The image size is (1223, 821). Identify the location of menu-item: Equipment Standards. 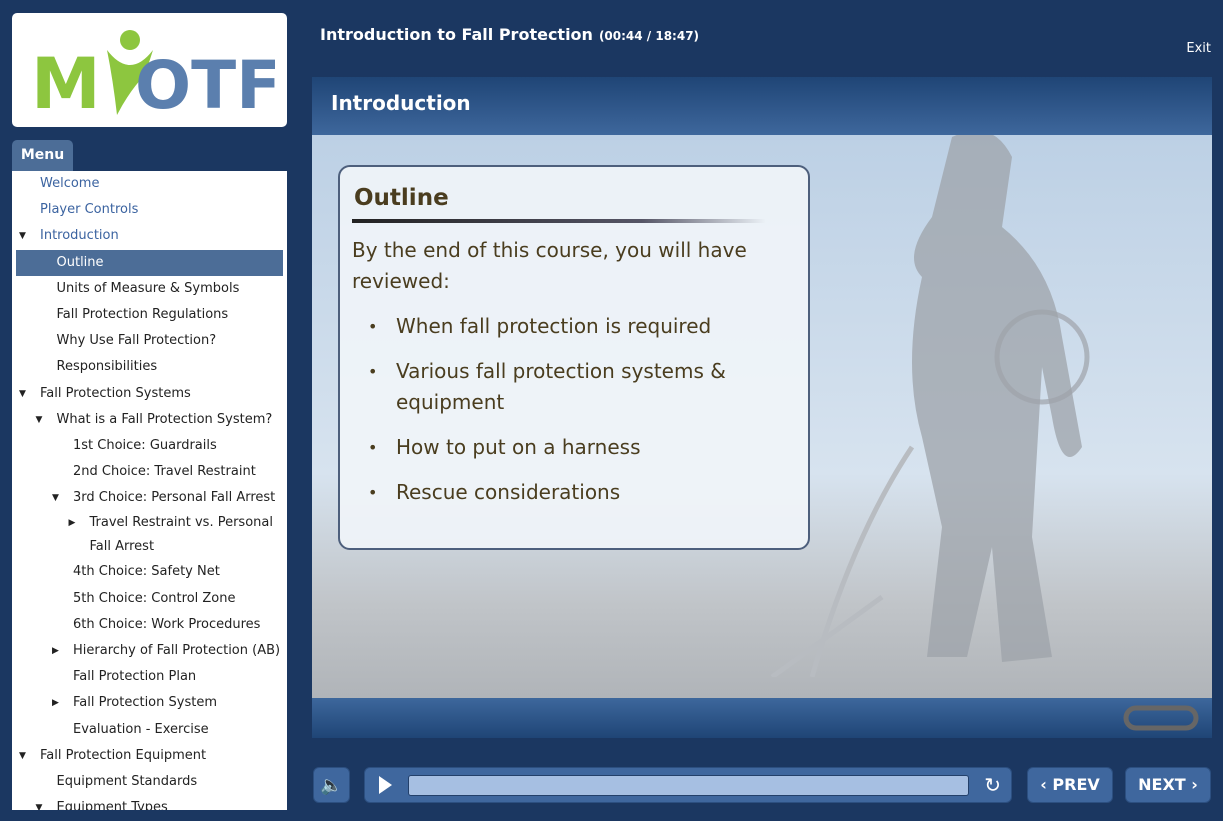
(149, 782).